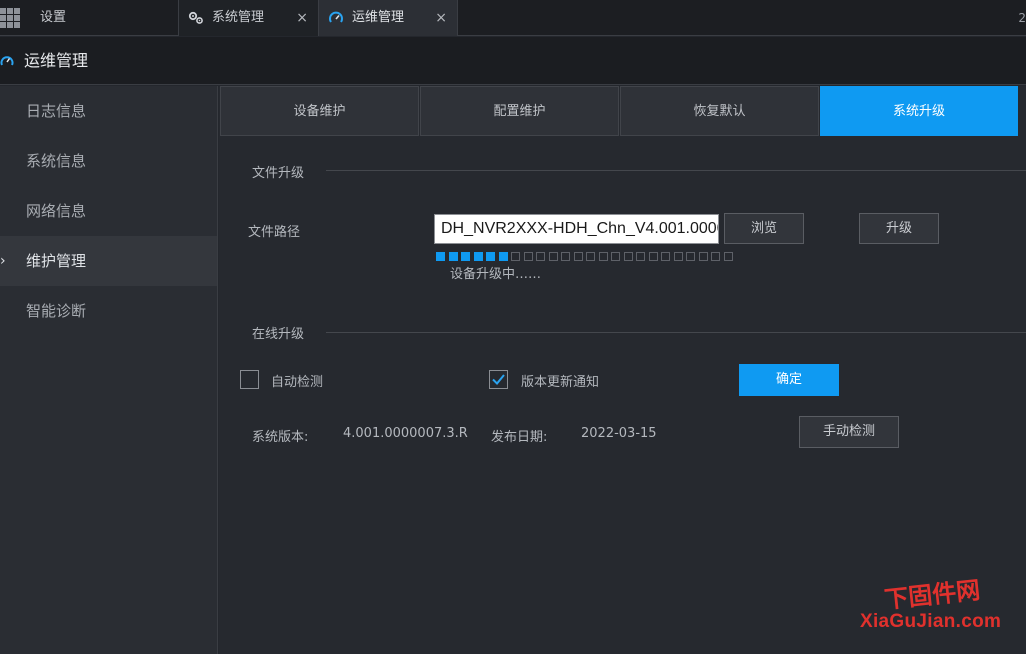 The image size is (1026, 654). I want to click on watermark-text: 下固件网, so click(932, 594).